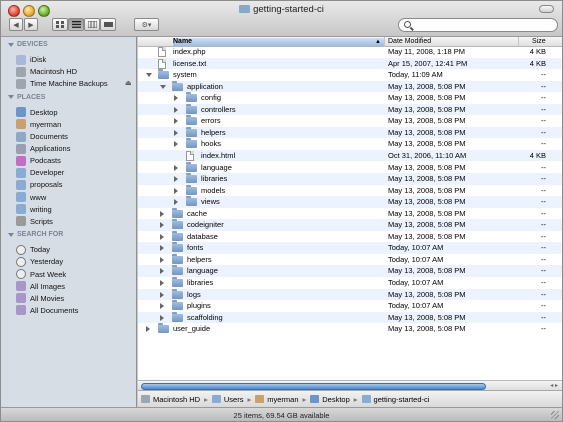  I want to click on sidebar-item-idisk: iDisk, so click(31, 60).